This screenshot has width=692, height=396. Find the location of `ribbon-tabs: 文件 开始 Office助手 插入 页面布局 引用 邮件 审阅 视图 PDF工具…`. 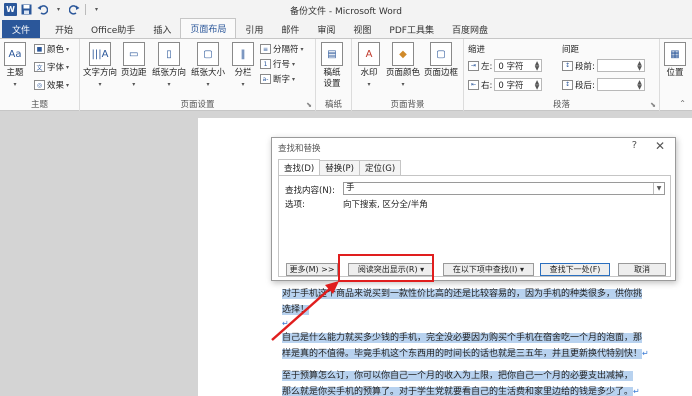

ribbon-tabs: 文件 开始 Office助手 插入 页面布局 引用 邮件 审阅 视图 PDF工具… is located at coordinates (346, 28).